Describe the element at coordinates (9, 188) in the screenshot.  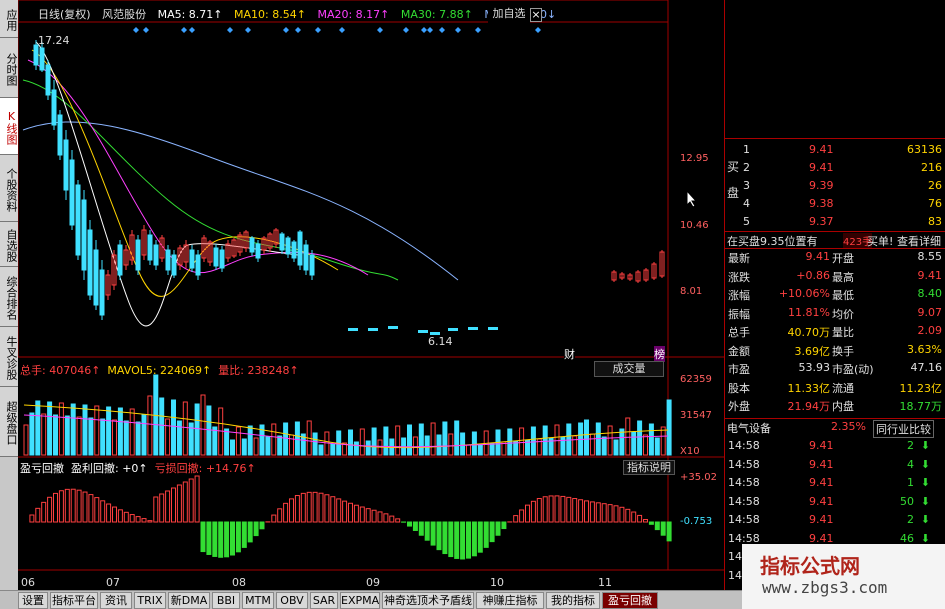
I see `left-tab: 个股资料` at that location.